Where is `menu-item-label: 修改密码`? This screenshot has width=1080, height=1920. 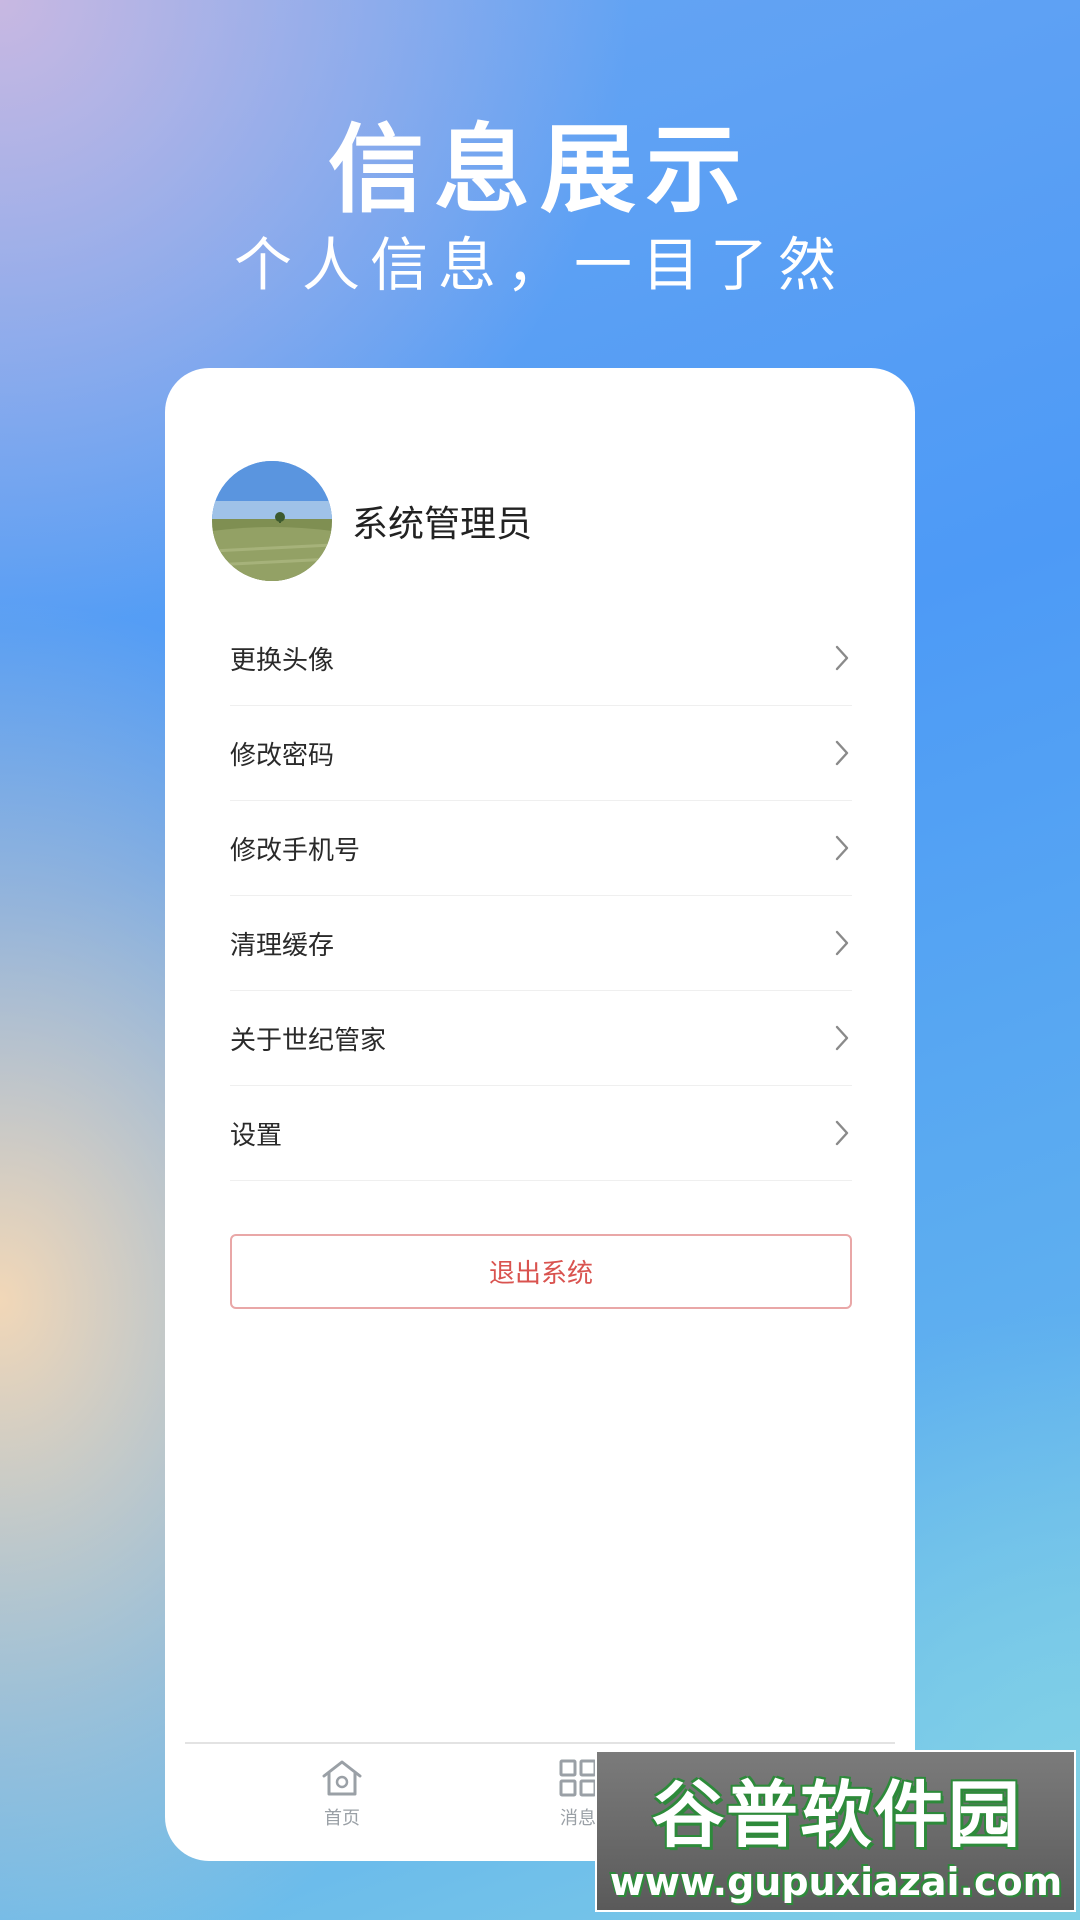 menu-item-label: 修改密码 is located at coordinates (282, 755).